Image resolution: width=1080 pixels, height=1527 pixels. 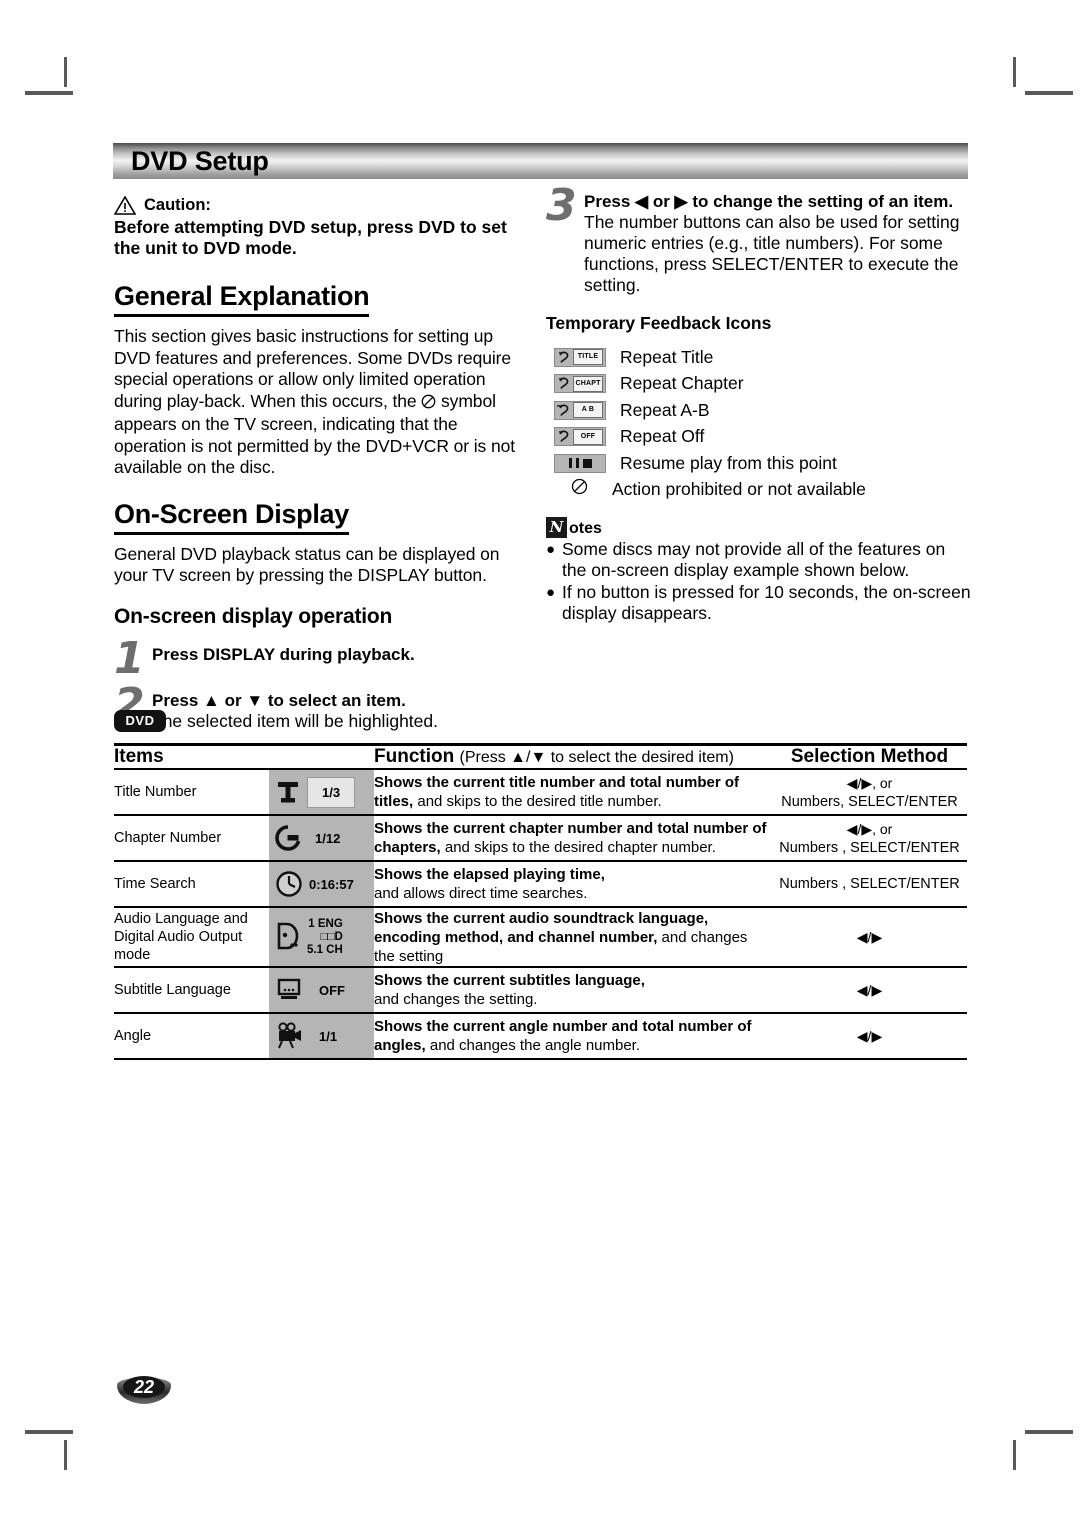 What do you see at coordinates (288, 838) in the screenshot?
I see `chapter-c-glyph` at bounding box center [288, 838].